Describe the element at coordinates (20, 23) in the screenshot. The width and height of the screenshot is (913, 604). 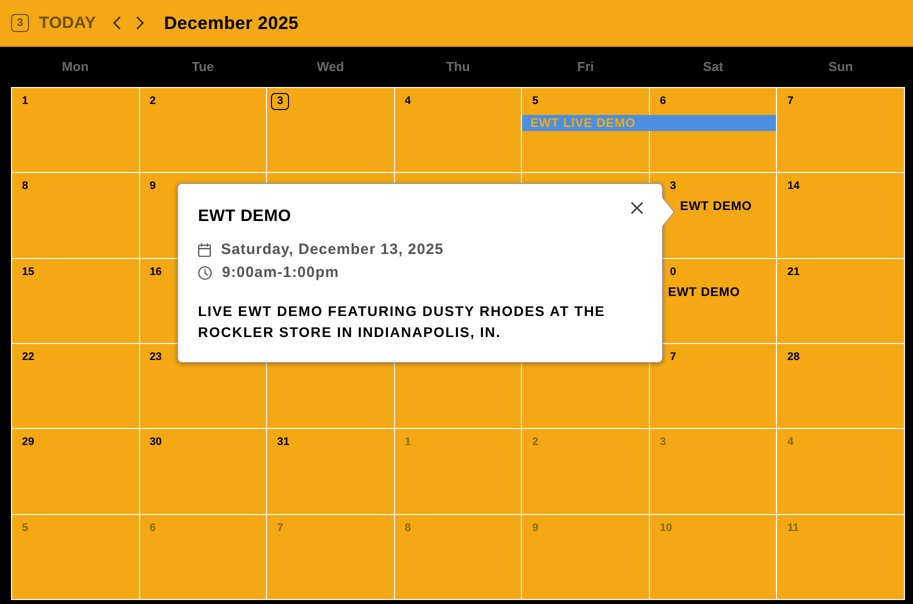
I see `date-badge: 3` at that location.